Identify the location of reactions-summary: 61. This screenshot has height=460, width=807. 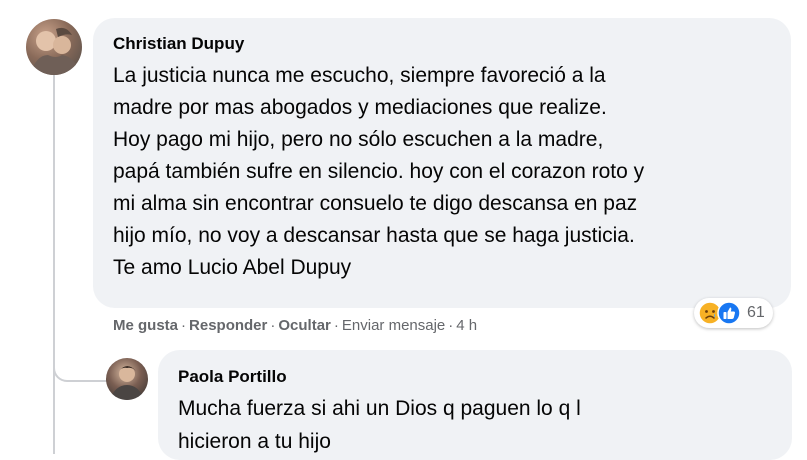
(733, 313).